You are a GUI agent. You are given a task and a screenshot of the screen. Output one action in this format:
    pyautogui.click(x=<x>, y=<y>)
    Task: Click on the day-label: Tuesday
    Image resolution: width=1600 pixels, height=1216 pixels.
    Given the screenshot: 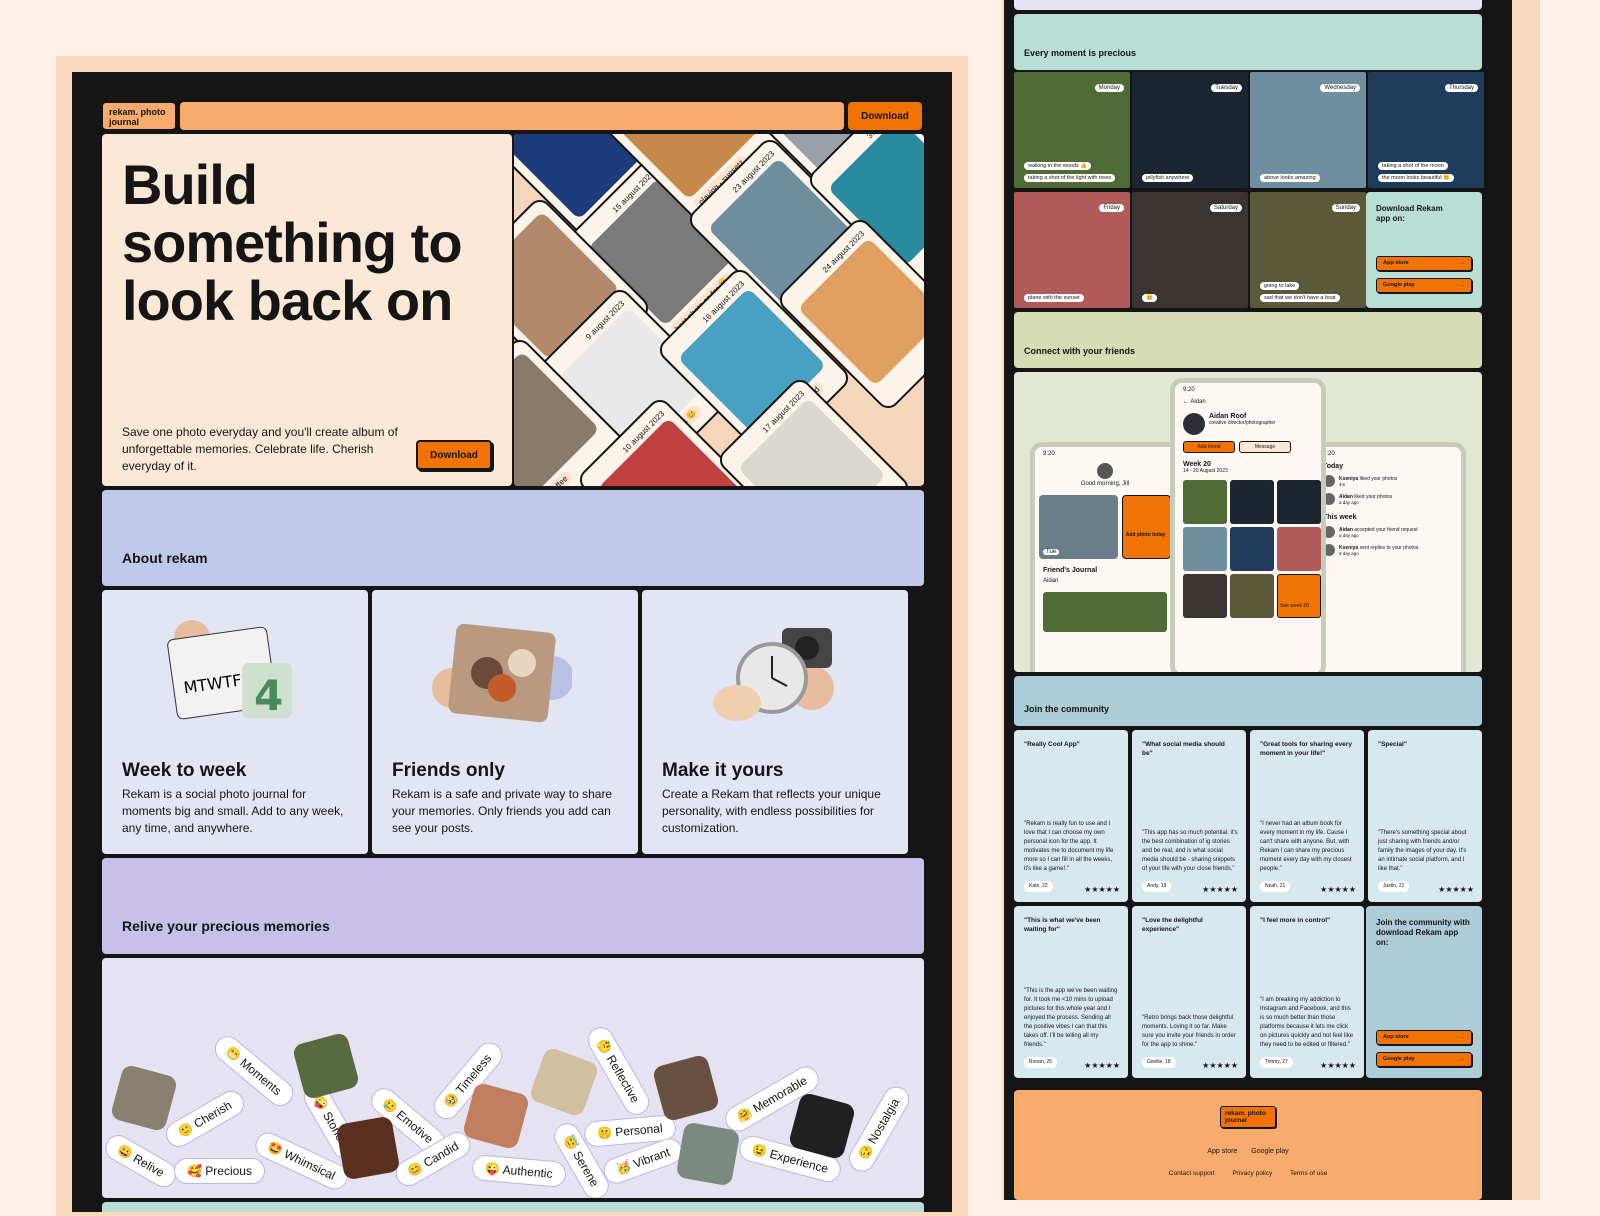 What is the action you would take?
    pyautogui.click(x=1226, y=88)
    